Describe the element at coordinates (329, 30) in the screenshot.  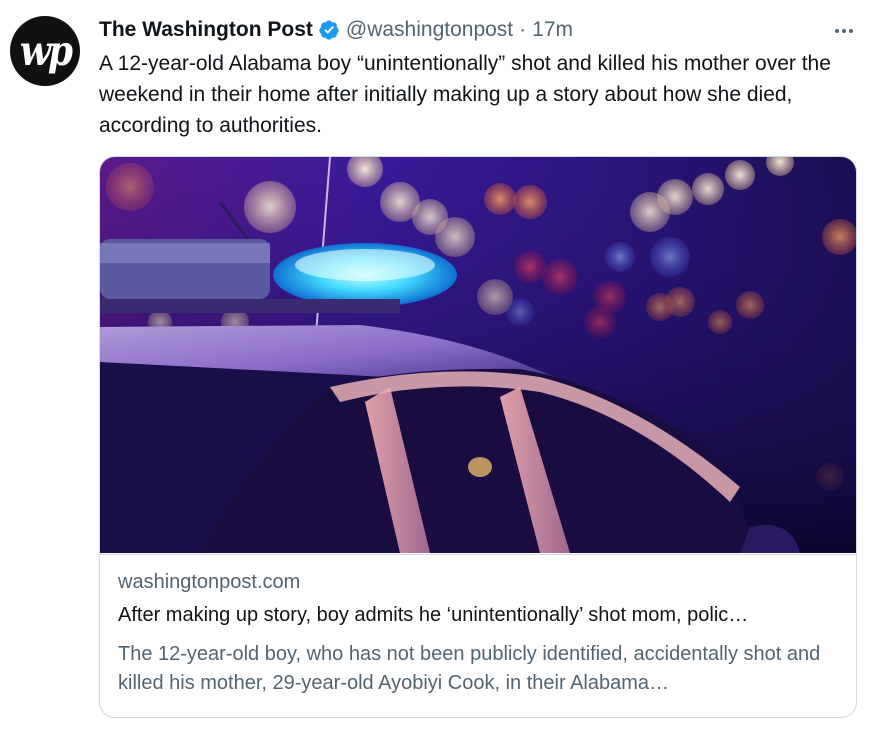
I see `verified-badge-icon` at that location.